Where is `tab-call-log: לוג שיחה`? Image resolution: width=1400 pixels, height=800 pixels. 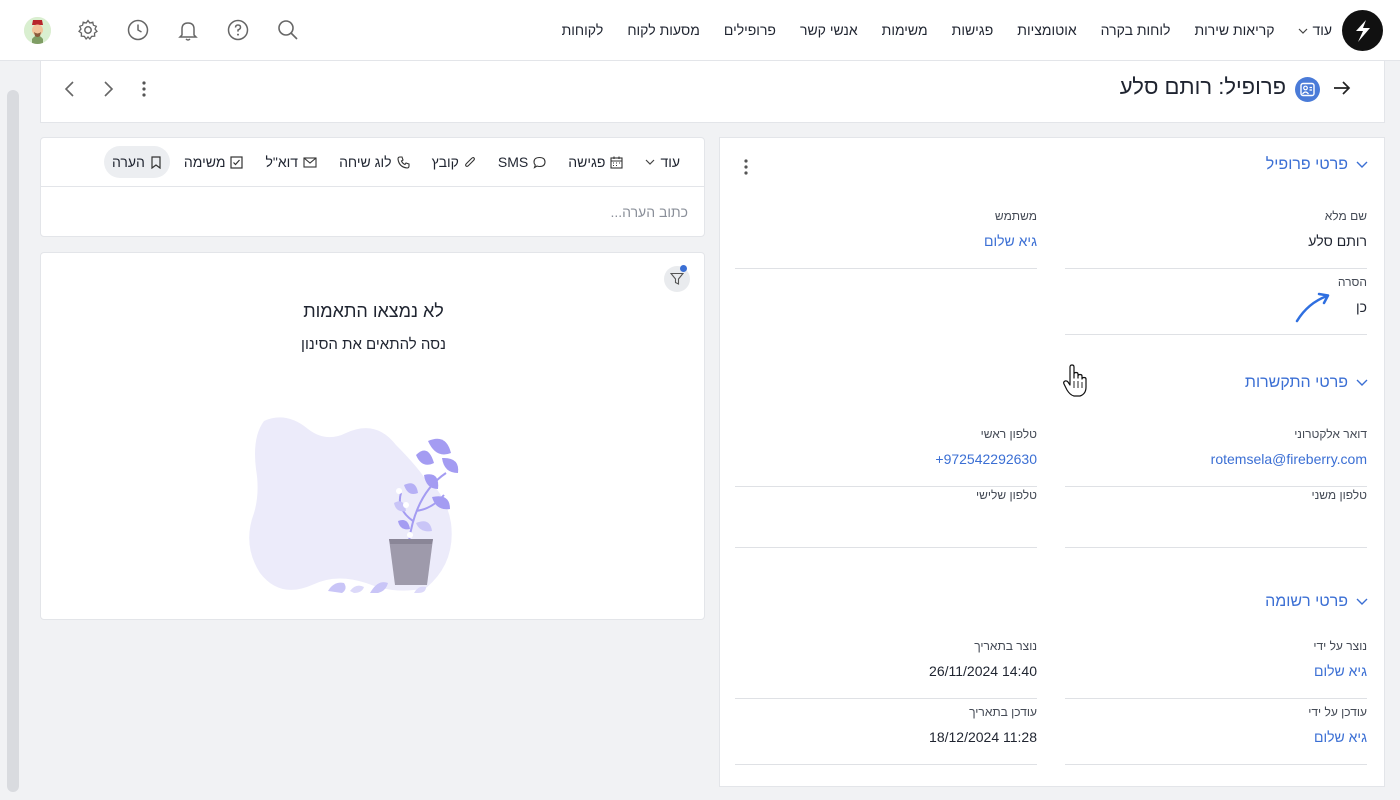 tab-call-log: לוג שיחה is located at coordinates (374, 162).